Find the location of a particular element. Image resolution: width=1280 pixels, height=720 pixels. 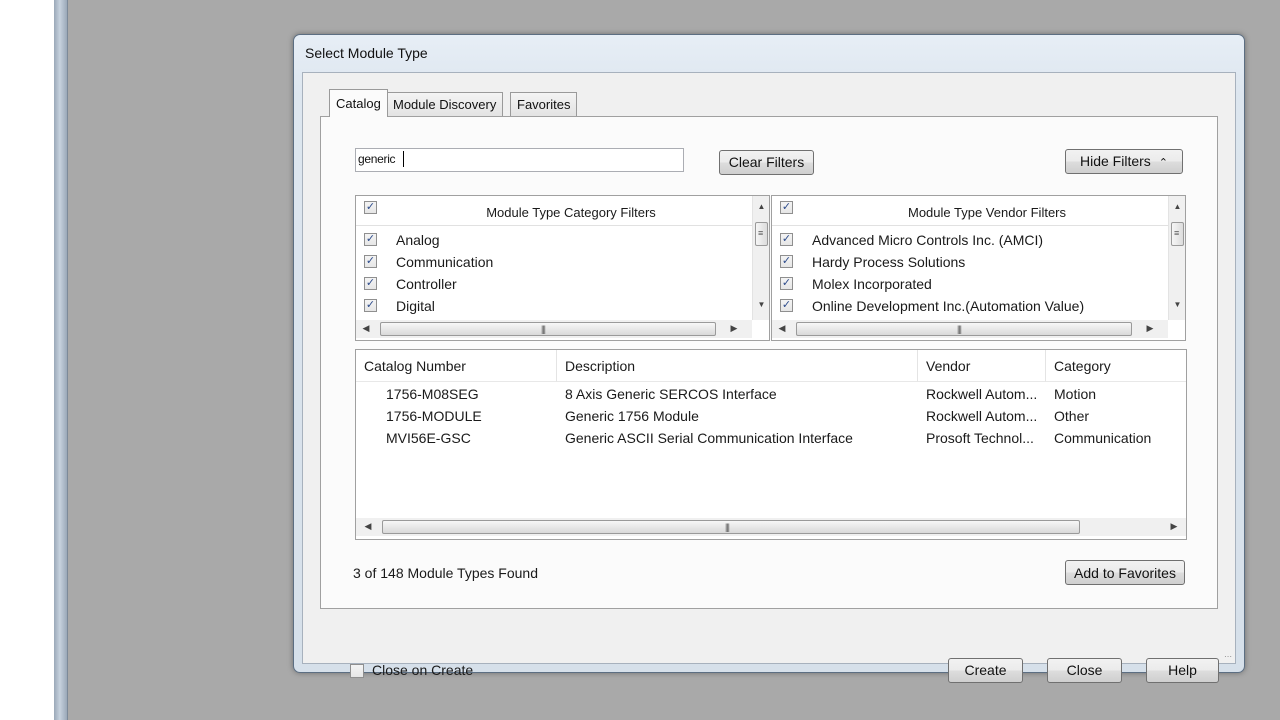

tab-catalog: Catalog is located at coordinates (358, 103).